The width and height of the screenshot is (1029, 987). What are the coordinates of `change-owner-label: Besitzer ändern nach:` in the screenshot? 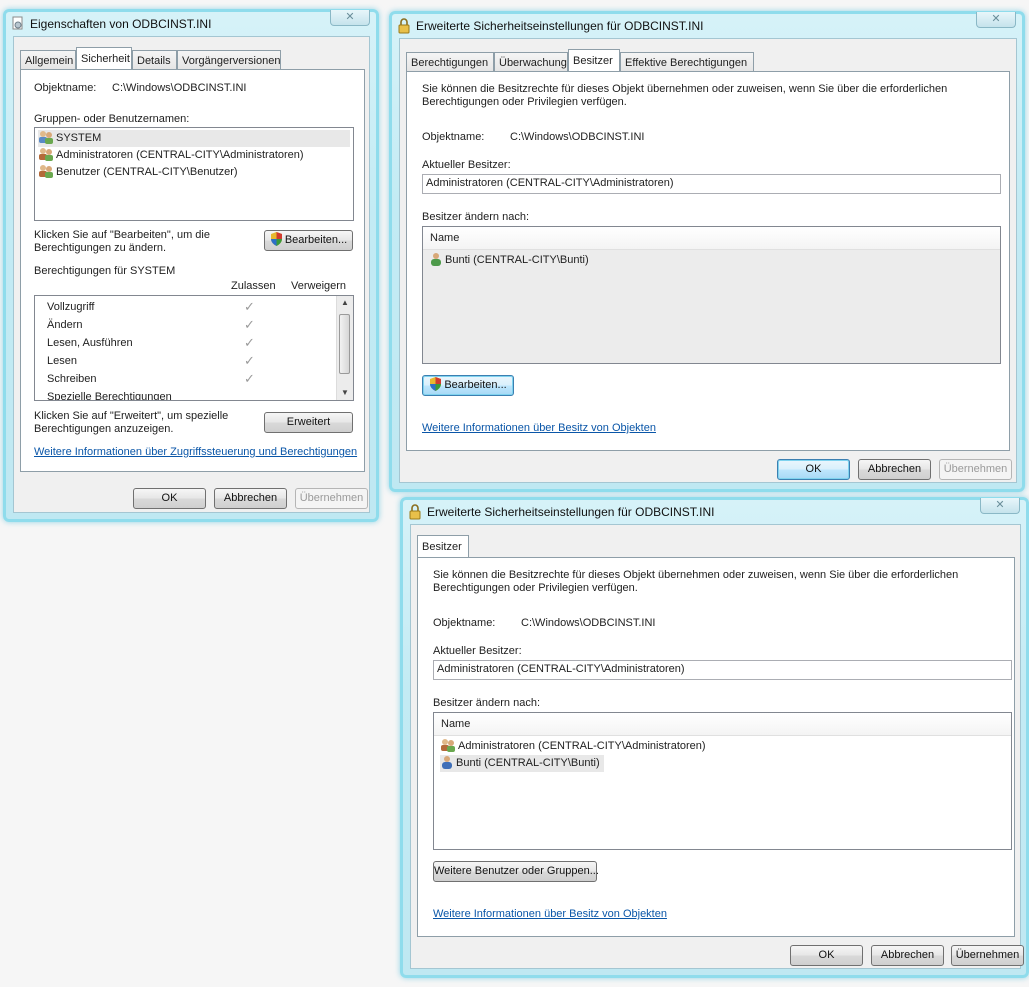 It's located at (476, 217).